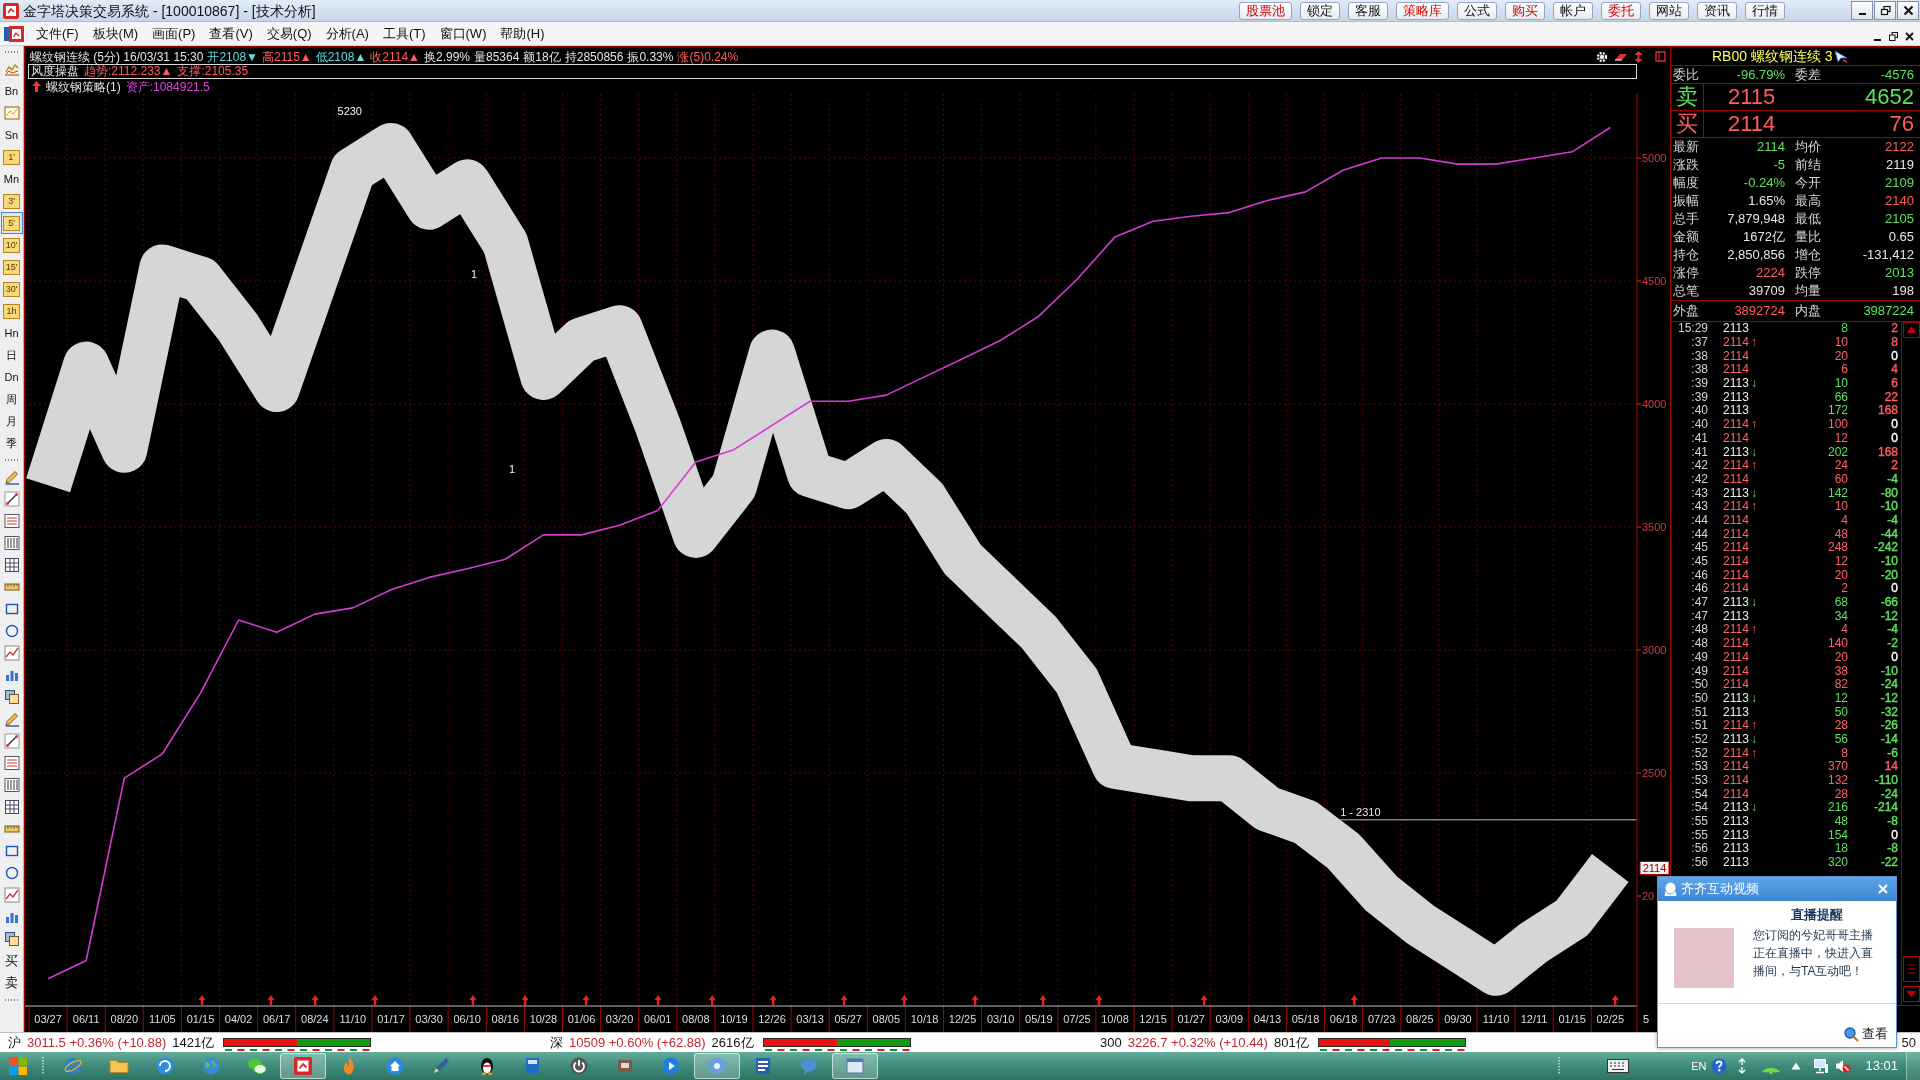  What do you see at coordinates (1808, 291) in the screenshot?
I see `stat-label: 均量` at bounding box center [1808, 291].